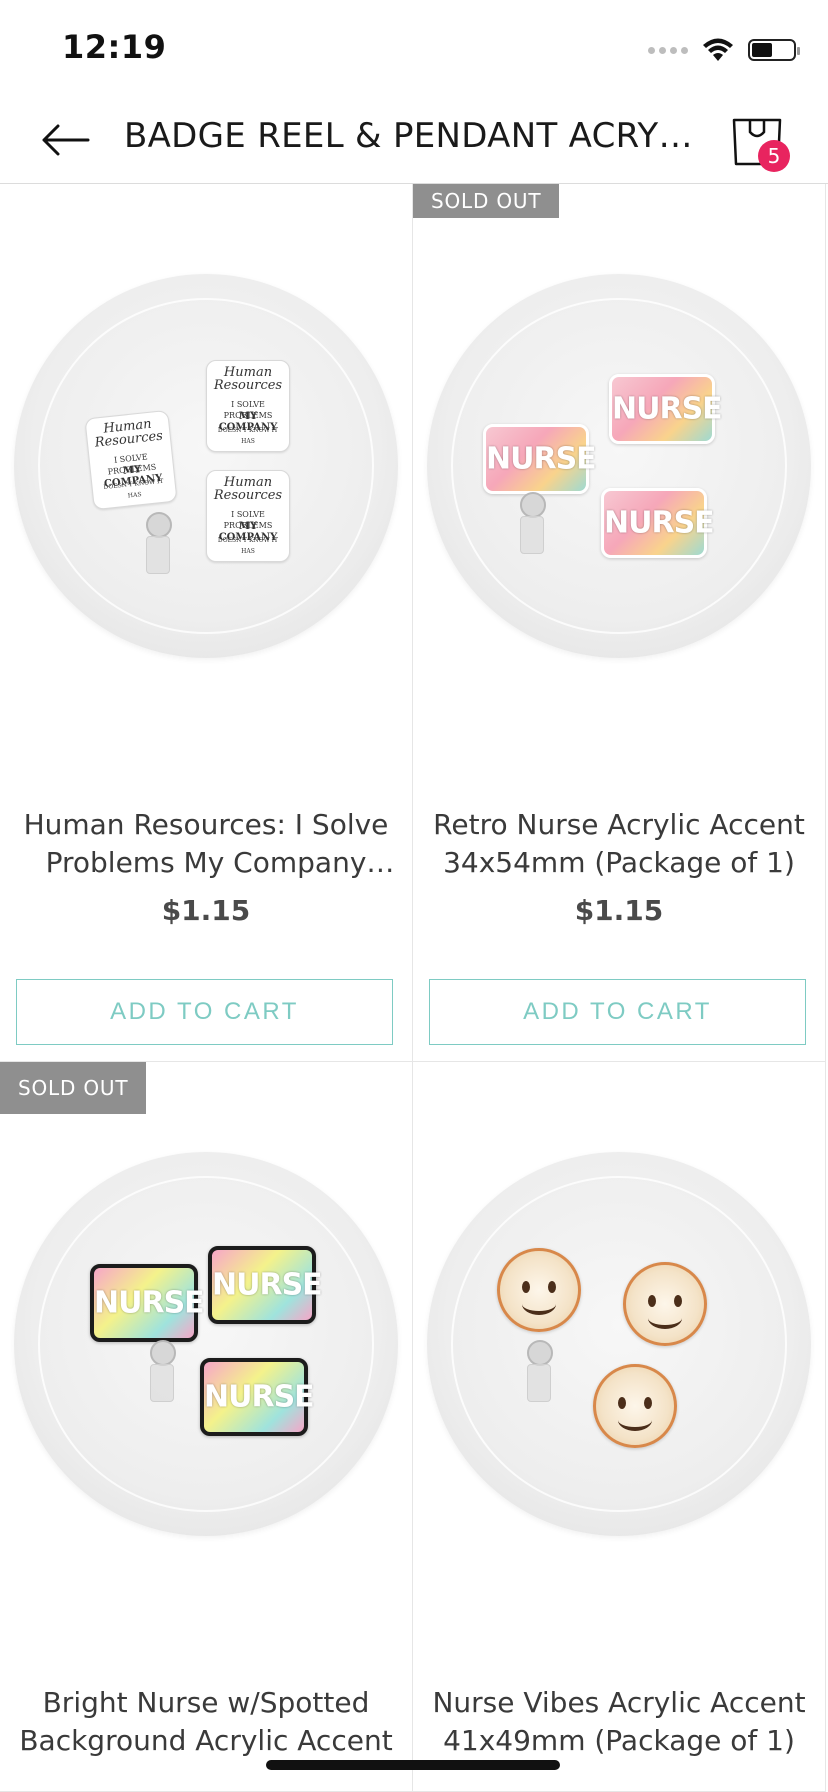  Describe the element at coordinates (414, 48) in the screenshot. I see `status-bar: 12:19` at that location.